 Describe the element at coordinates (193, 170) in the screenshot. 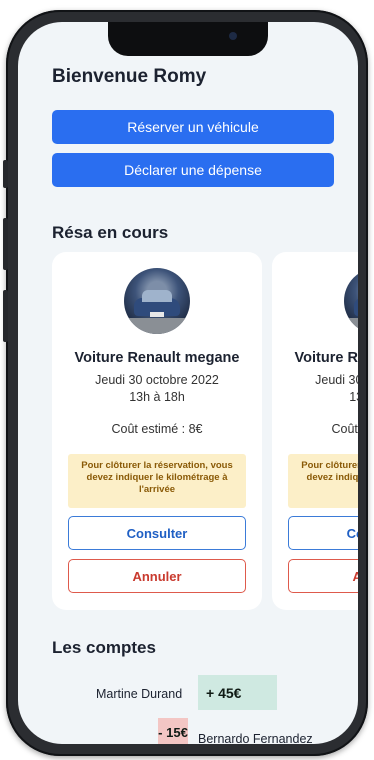

I see `declare-expense-button: Déclarer une dépense` at that location.